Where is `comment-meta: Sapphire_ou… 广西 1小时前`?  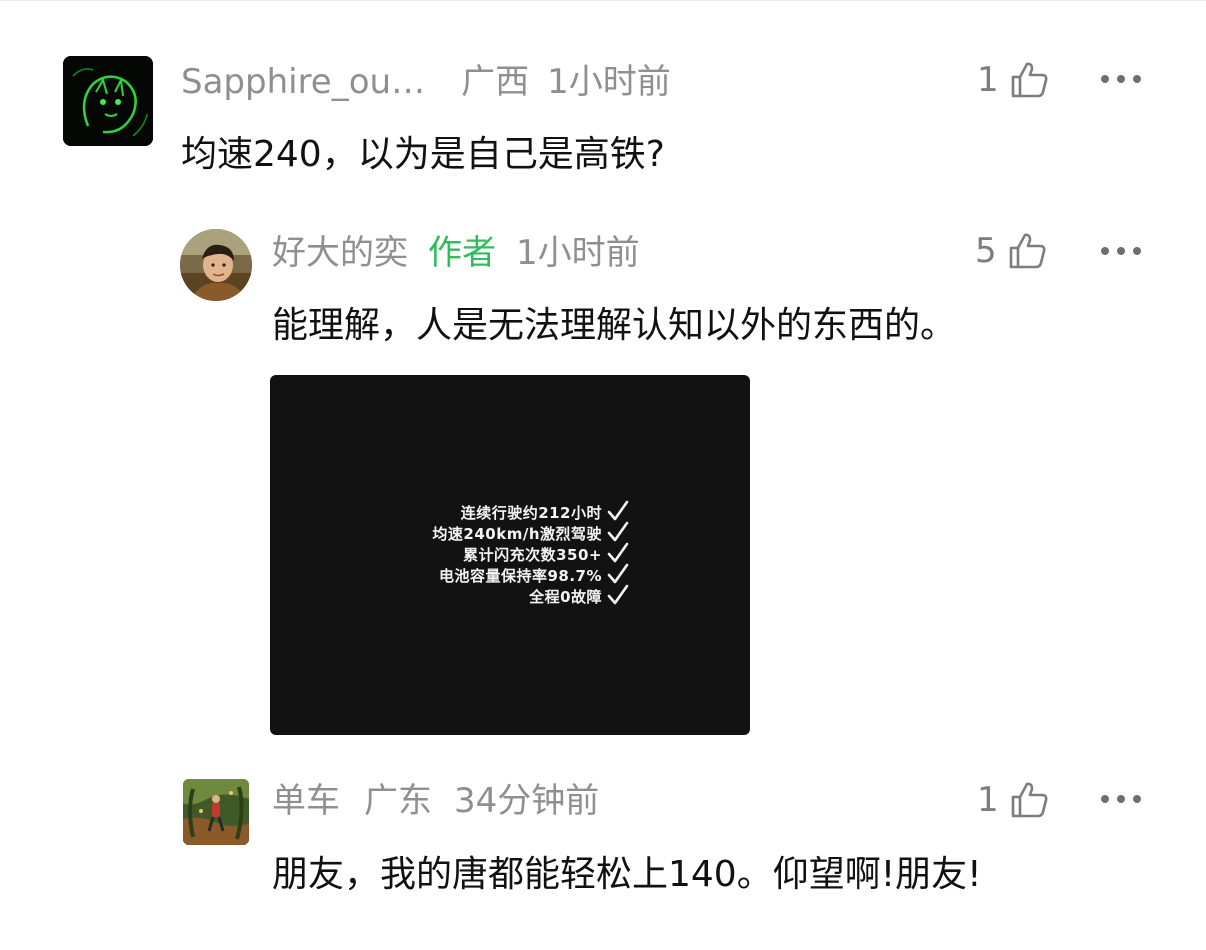
comment-meta: Sapphire_ou… 广西 1小时前 is located at coordinates (426, 82).